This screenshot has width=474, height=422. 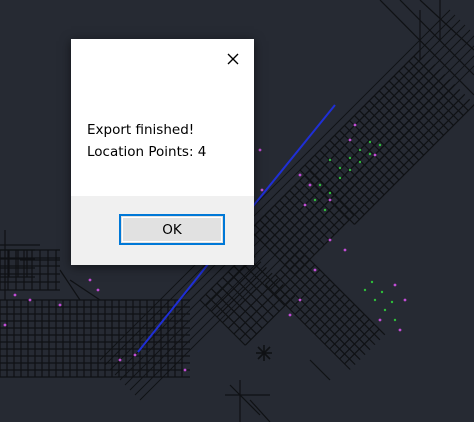 I want to click on close-button, so click(x=233, y=59).